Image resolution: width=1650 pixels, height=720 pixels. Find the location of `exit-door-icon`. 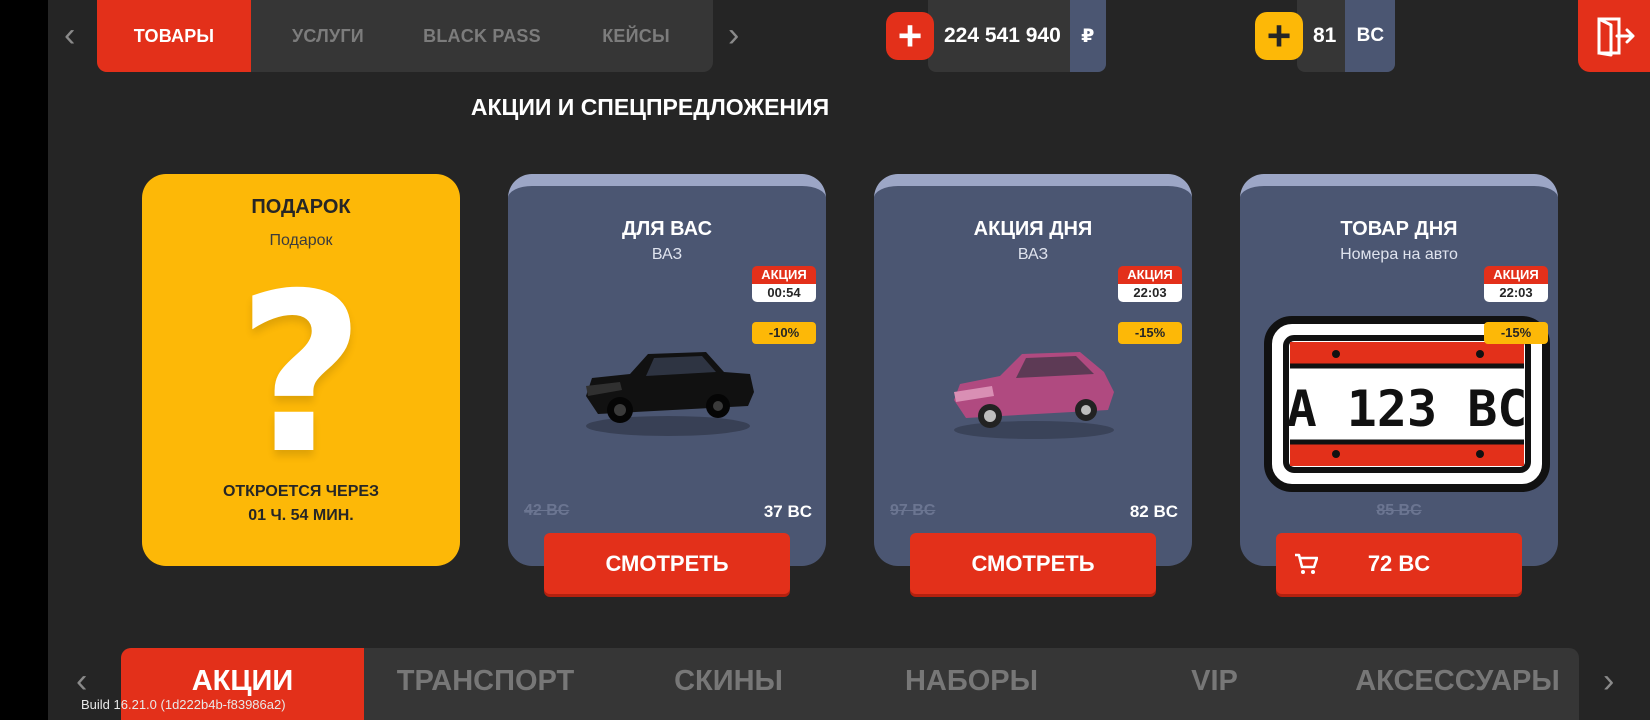

exit-door-icon is located at coordinates (1616, 37).